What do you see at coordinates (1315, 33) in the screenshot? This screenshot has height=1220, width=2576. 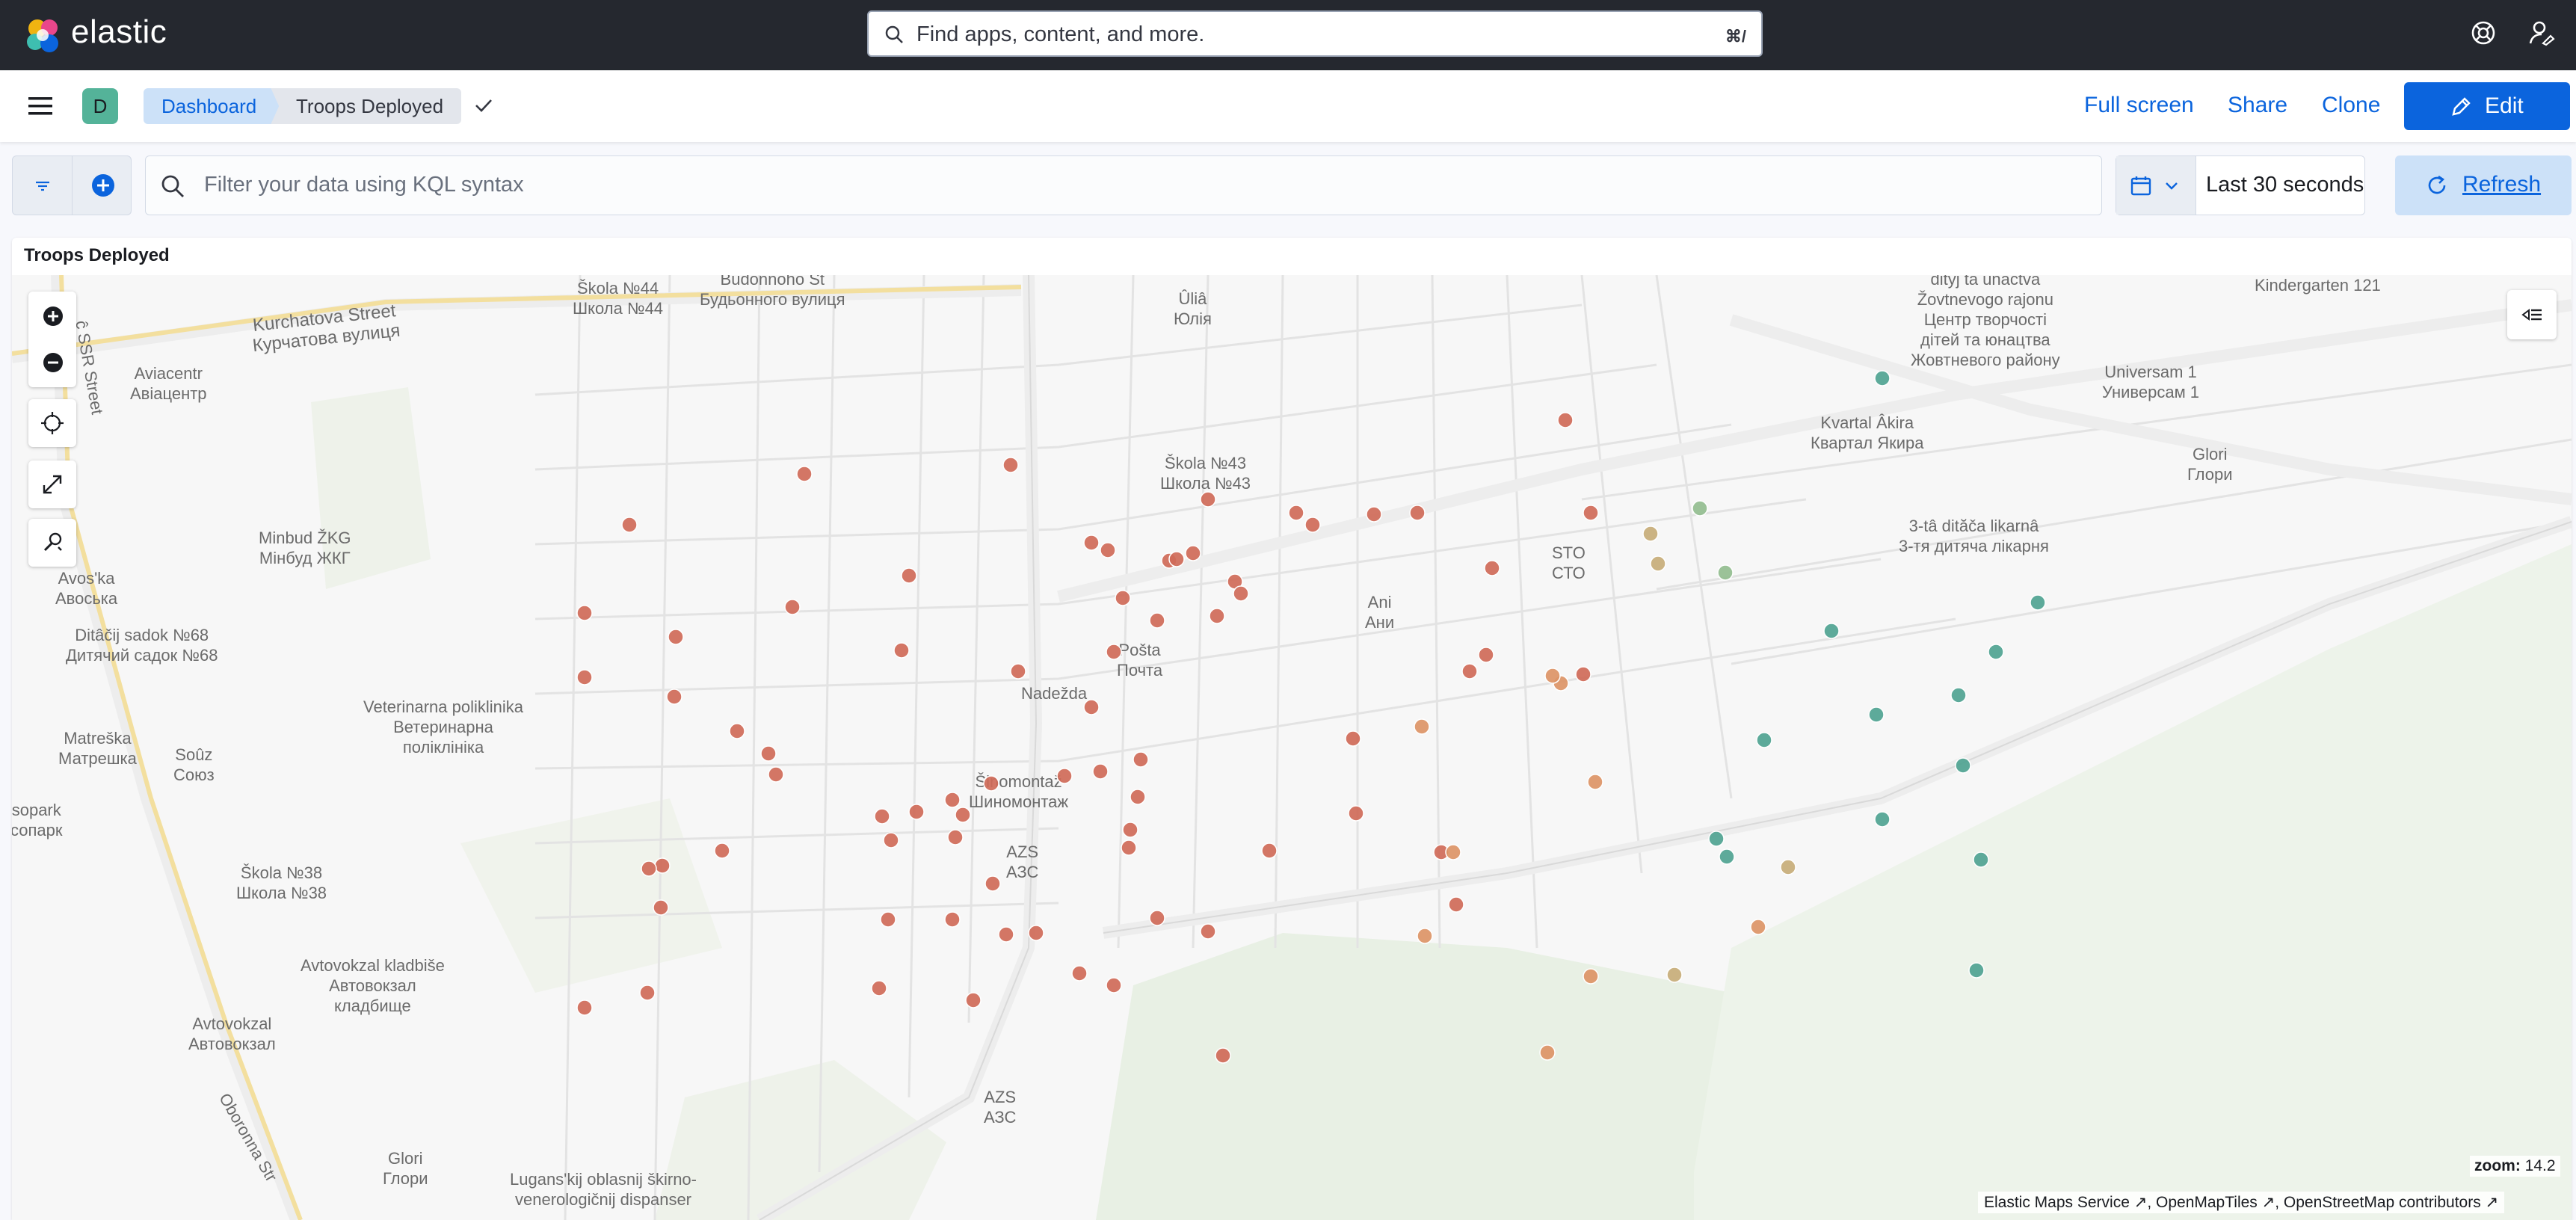 I see `global-search-input: Find apps, content, and more. ⌘/` at bounding box center [1315, 33].